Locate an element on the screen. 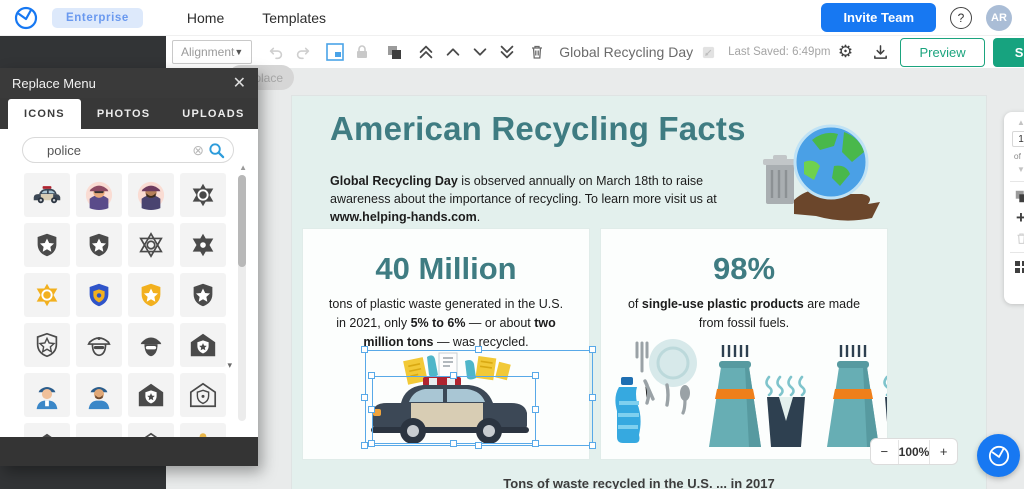 The height and width of the screenshot is (489, 1024). scrollbar-thumb is located at coordinates (242, 221).